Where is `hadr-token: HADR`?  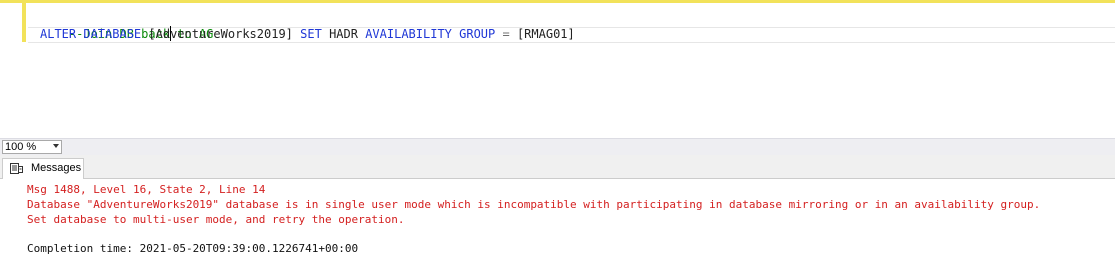 hadr-token: HADR is located at coordinates (343, 34).